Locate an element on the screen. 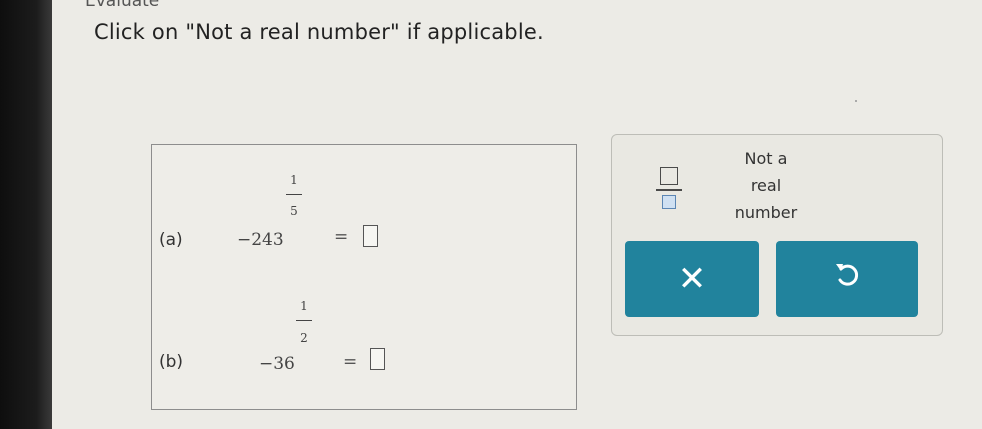  problem-b-label: (b) is located at coordinates (171, 362).